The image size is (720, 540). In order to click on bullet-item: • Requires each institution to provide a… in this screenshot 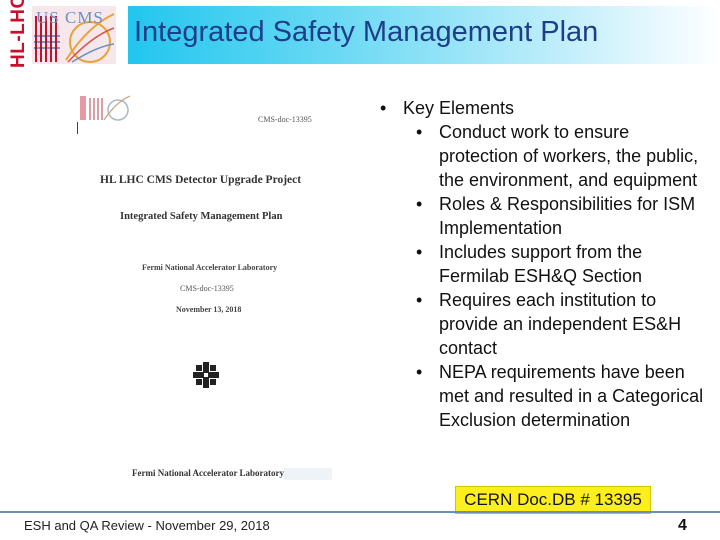, I will do `click(563, 324)`.